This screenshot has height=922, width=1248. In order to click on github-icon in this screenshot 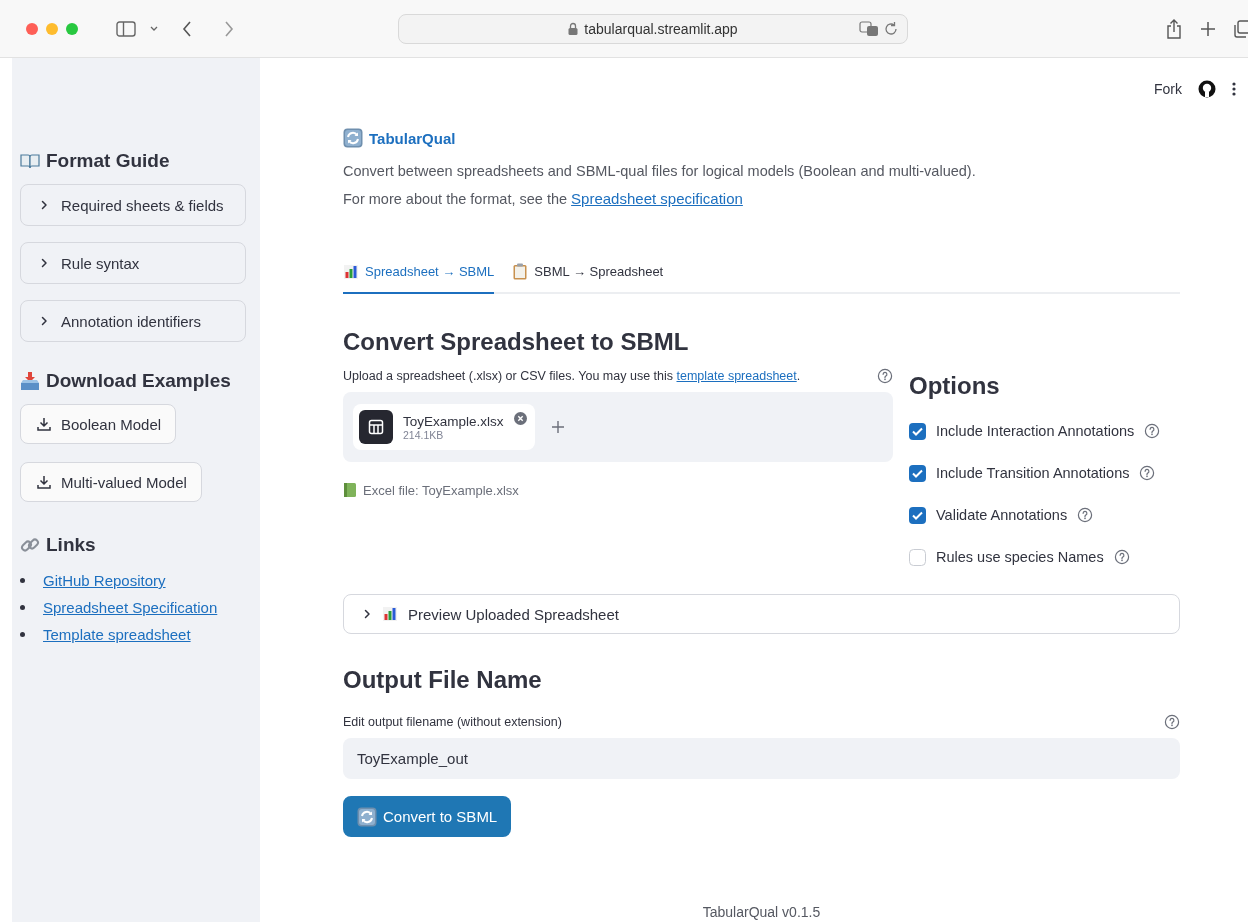, I will do `click(1207, 89)`.